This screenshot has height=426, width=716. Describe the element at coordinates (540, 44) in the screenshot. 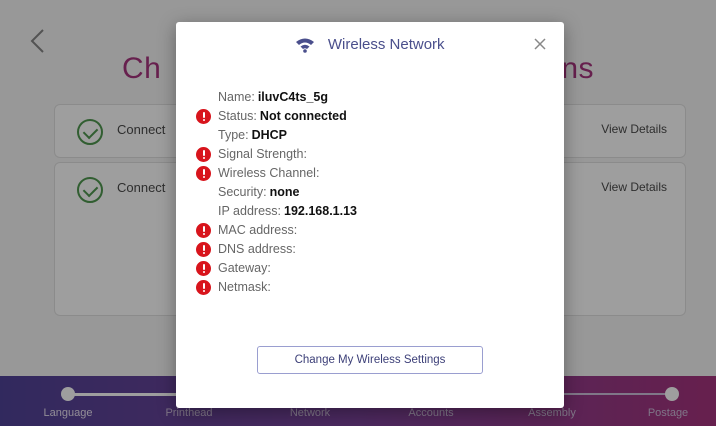

I see `close-icon` at that location.